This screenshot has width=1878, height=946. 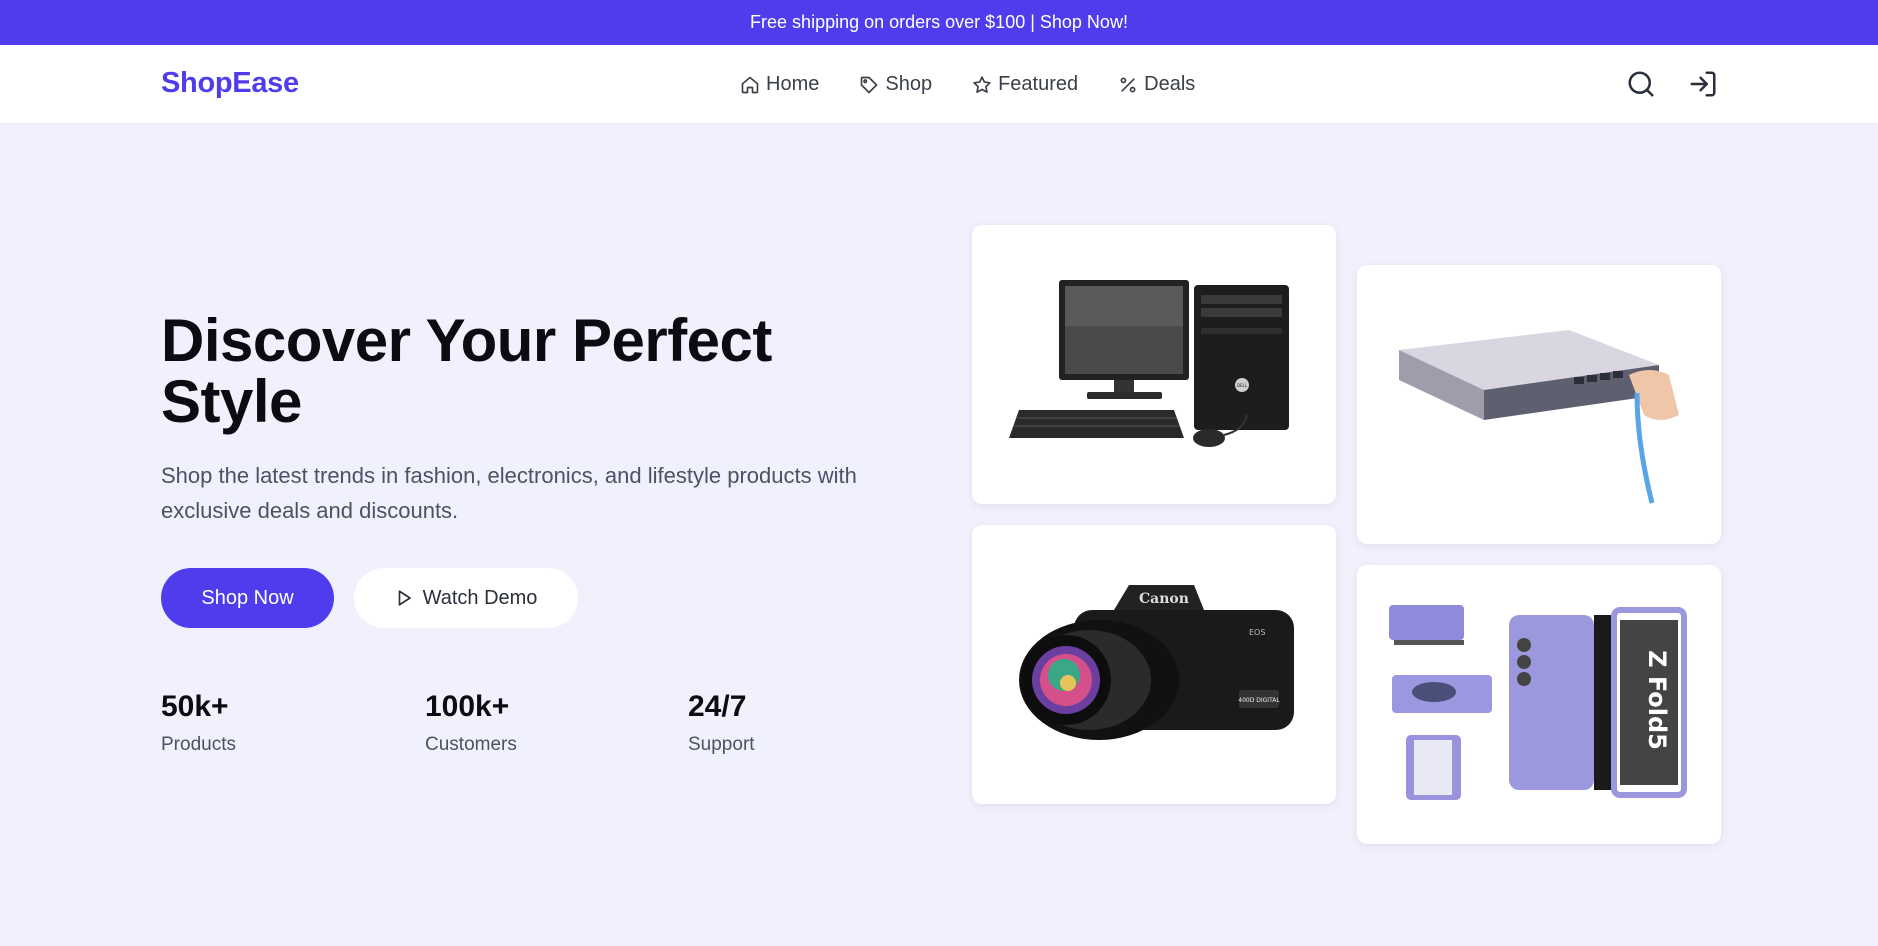 What do you see at coordinates (471, 744) in the screenshot?
I see `stat-label: Customers` at bounding box center [471, 744].